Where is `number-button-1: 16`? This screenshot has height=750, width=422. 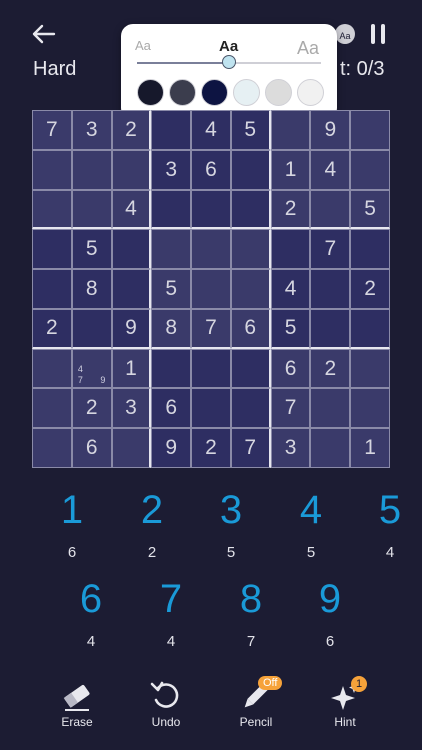 number-button-1: 16 is located at coordinates (72, 524).